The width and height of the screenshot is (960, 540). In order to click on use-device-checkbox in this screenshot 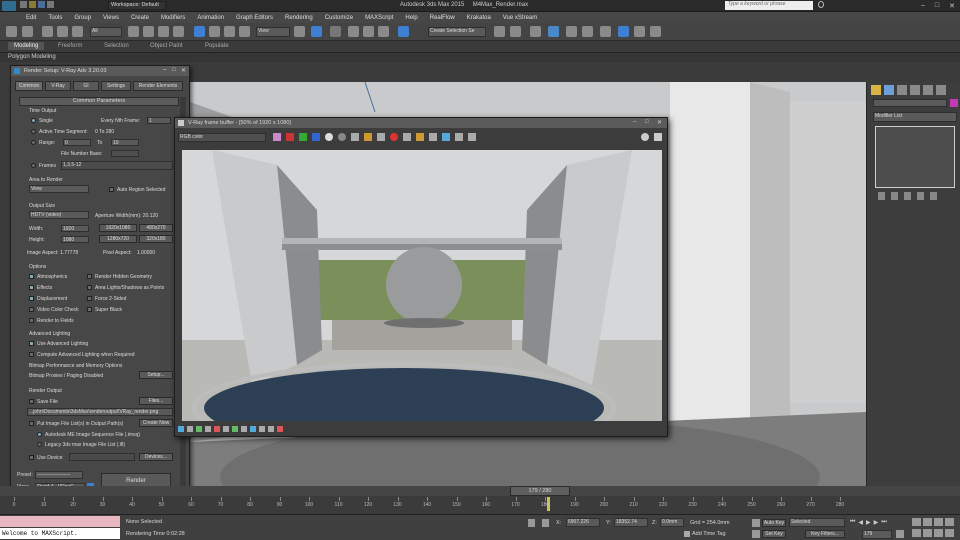, I will do `click(31, 457)`.